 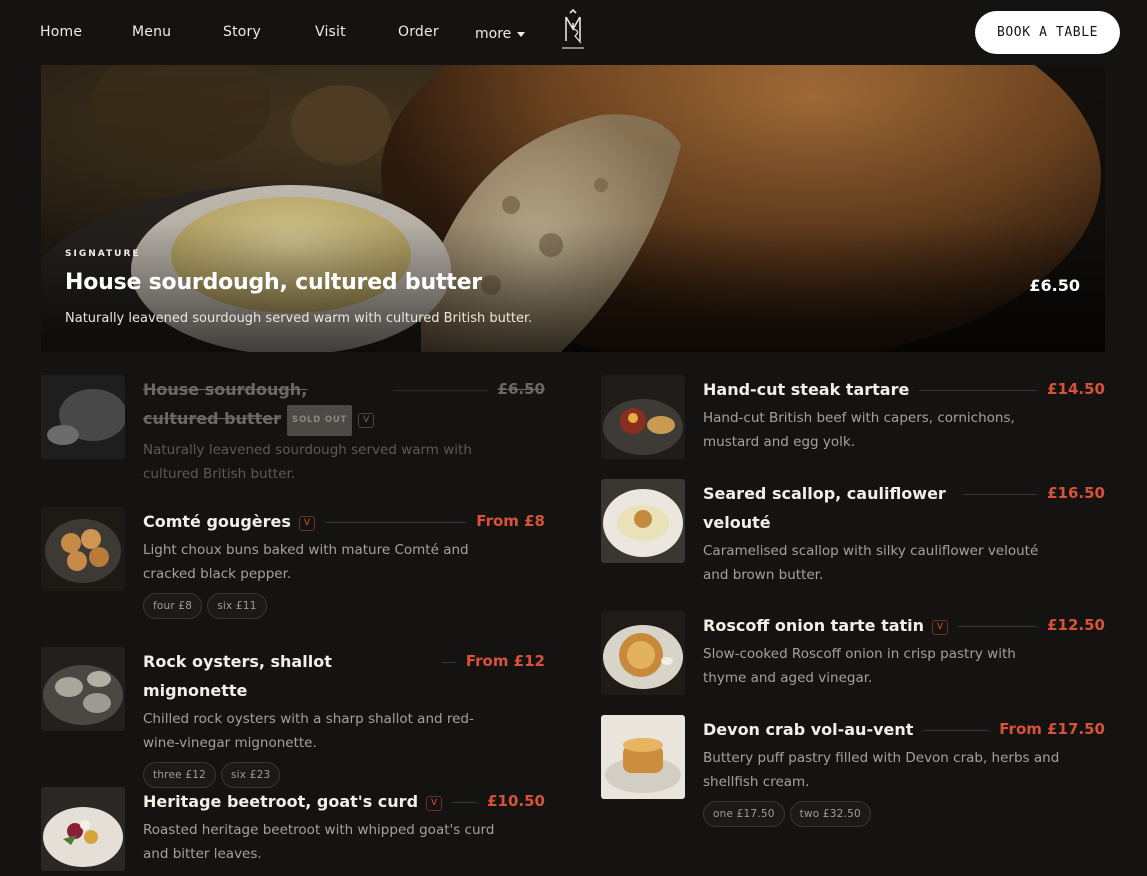 I want to click on nav-link-home: Home, so click(x=61, y=32).